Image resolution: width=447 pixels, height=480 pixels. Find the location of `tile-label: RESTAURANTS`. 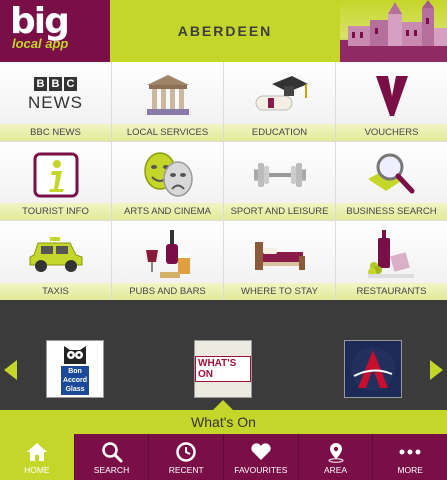

tile-label: RESTAURANTS is located at coordinates (391, 291).